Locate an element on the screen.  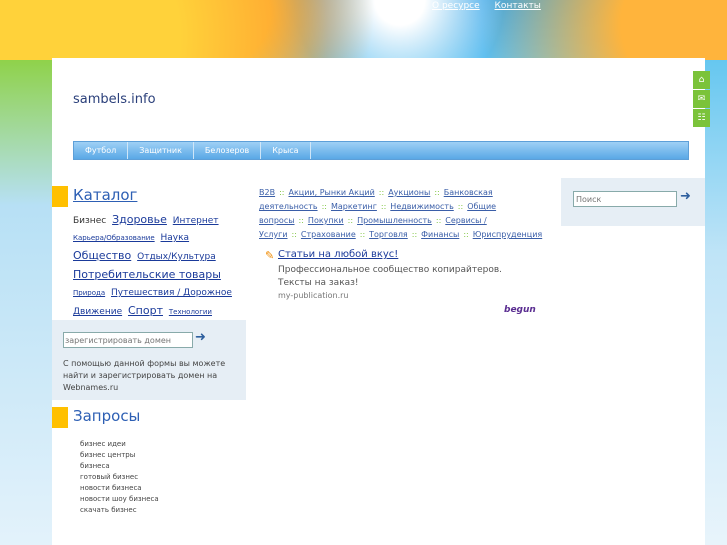
catalog-link: Общество is located at coordinates (102, 255).